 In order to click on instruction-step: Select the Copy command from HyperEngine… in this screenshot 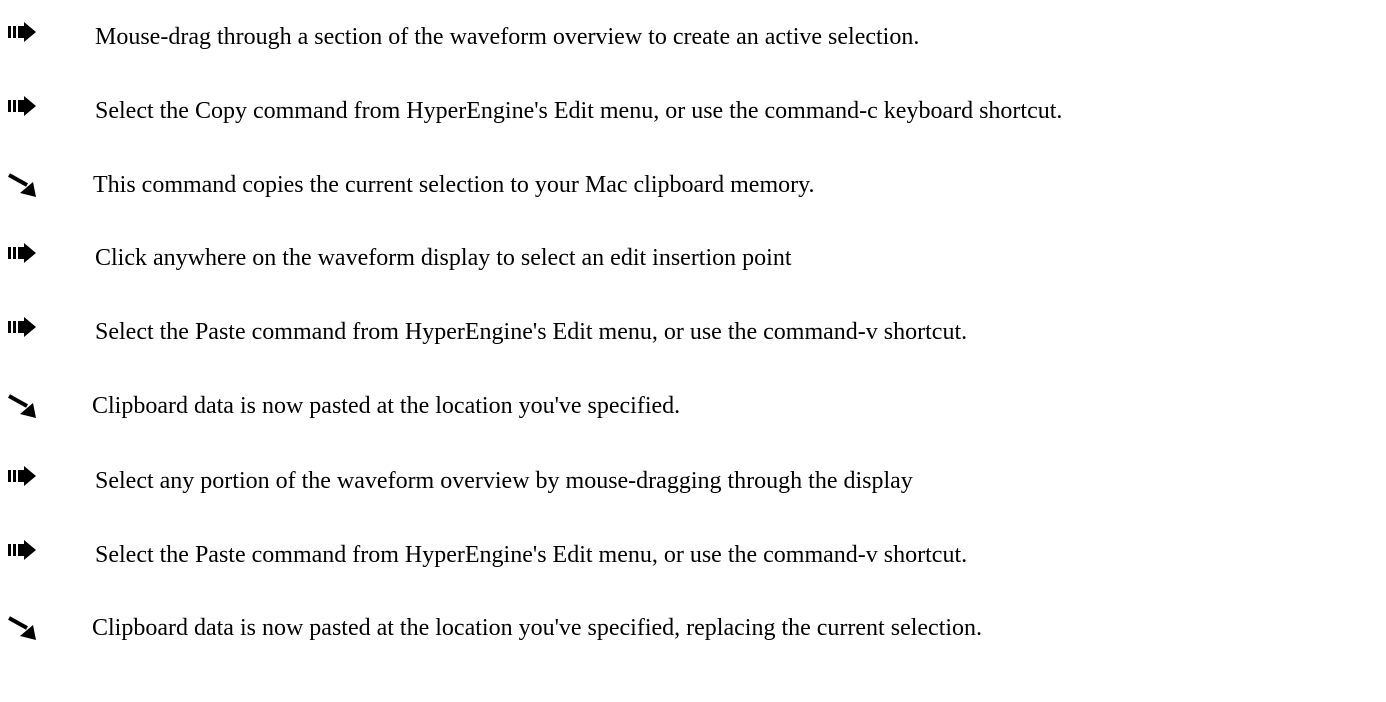, I will do `click(693, 116)`.